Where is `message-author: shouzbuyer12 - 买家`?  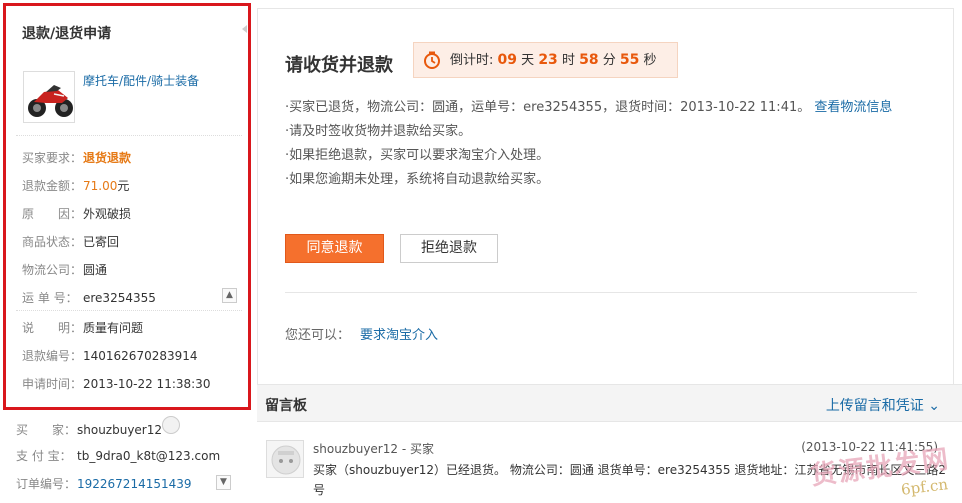
message-author: shouzbuyer12 - 买家 is located at coordinates (373, 449).